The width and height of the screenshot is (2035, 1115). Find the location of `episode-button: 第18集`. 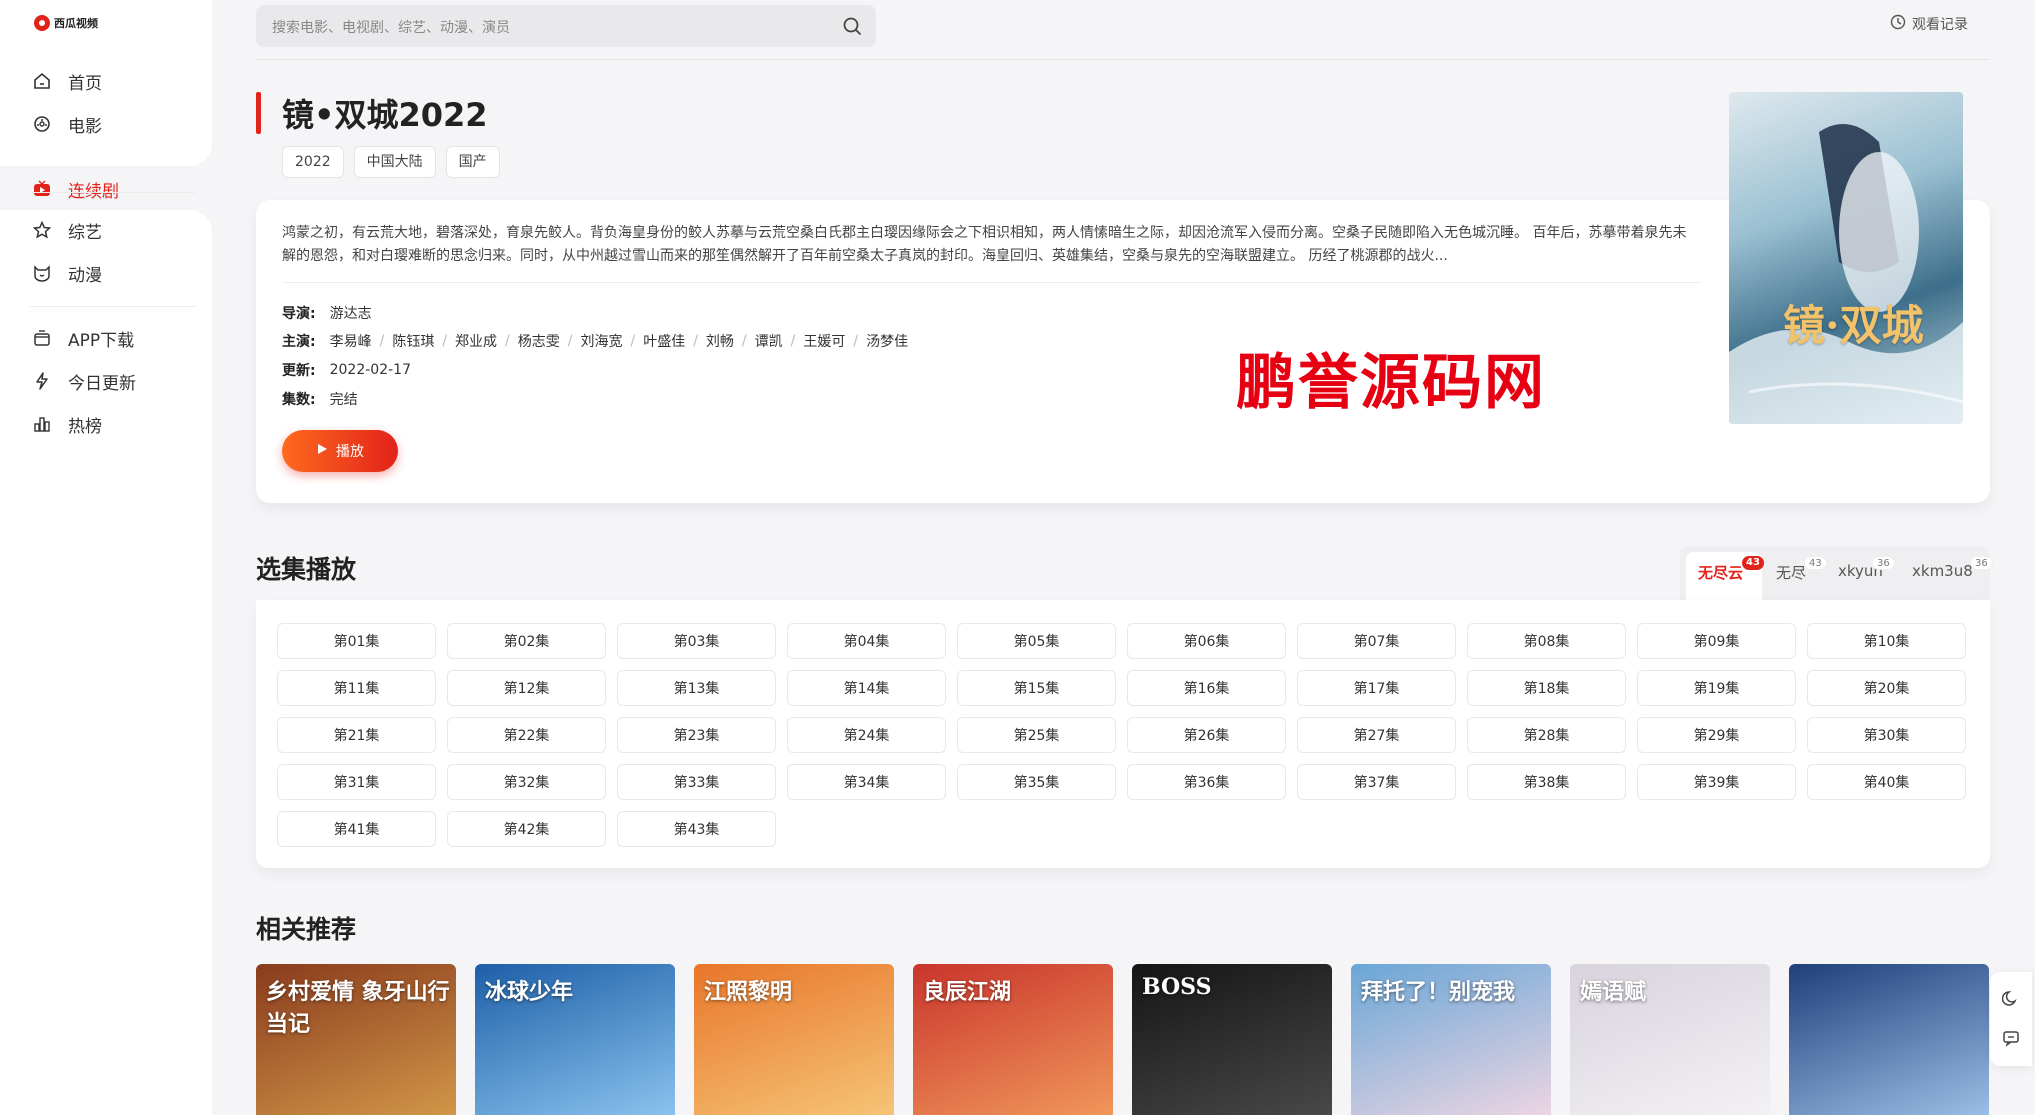

episode-button: 第18集 is located at coordinates (1546, 688).